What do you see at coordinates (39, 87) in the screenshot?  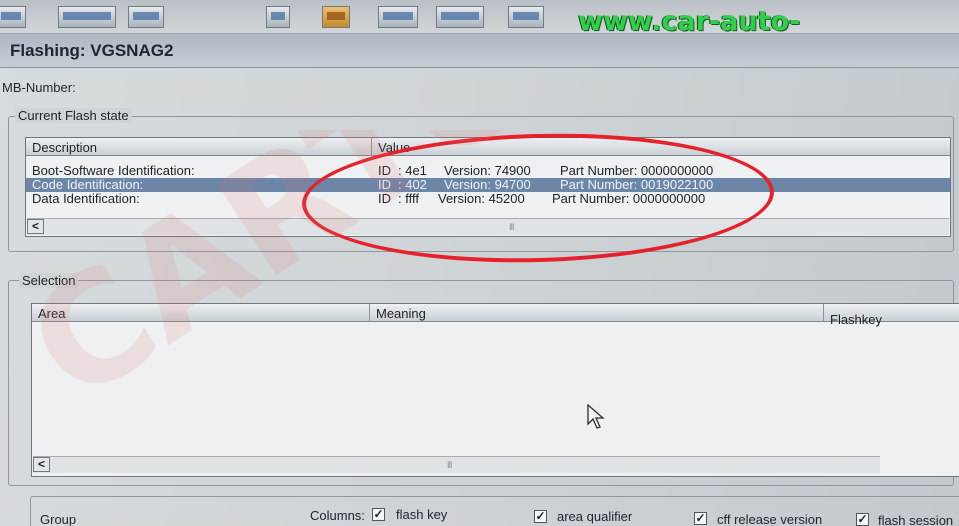 I see `mb-number-label: MB-Number:` at bounding box center [39, 87].